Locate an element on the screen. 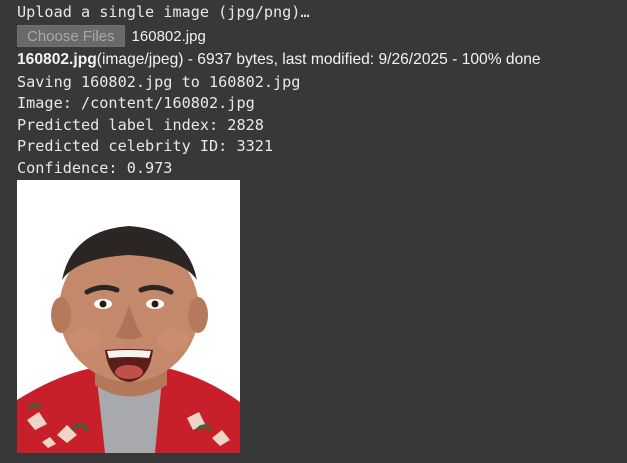 Image resolution: width=627 pixels, height=463 pixels. log-line-celebrity-id: Predicted celebrity ID: 3321 is located at coordinates (145, 146).